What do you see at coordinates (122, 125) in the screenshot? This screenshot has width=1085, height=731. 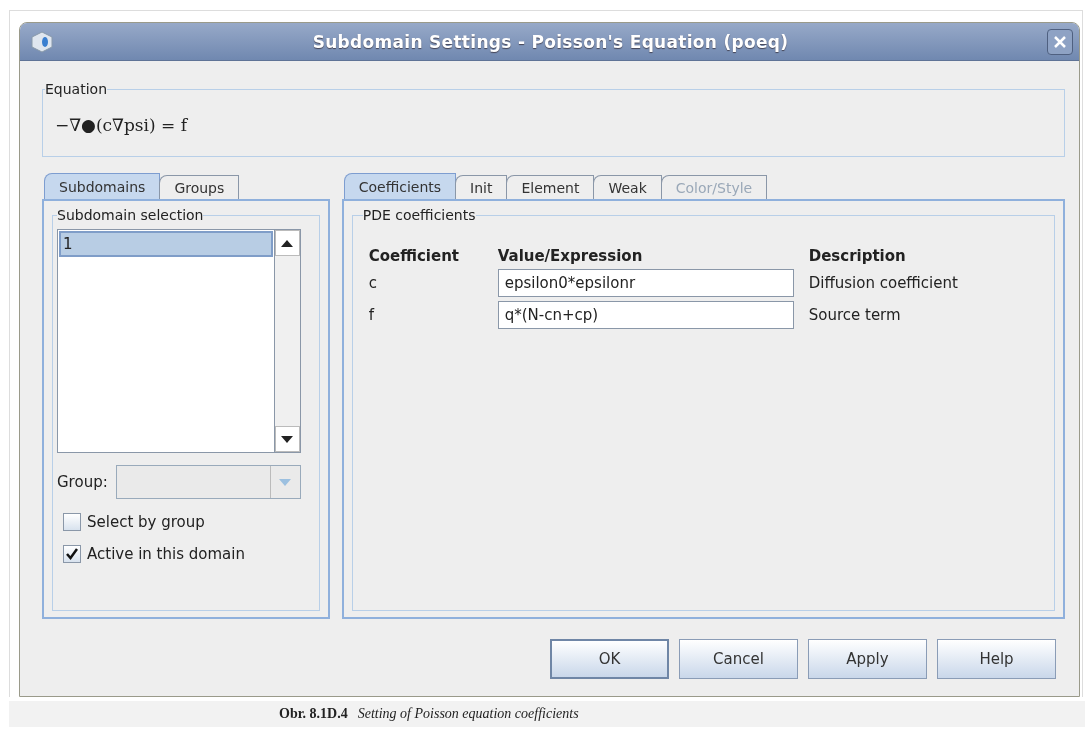 I see `equation-formula: −∇●(c∇psi) = f` at bounding box center [122, 125].